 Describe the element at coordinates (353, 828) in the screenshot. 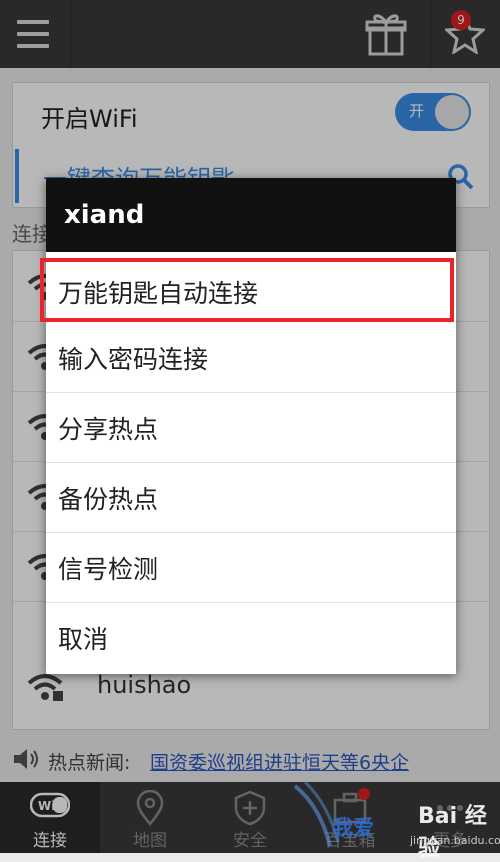

I see `watermark-text: 我爱` at that location.